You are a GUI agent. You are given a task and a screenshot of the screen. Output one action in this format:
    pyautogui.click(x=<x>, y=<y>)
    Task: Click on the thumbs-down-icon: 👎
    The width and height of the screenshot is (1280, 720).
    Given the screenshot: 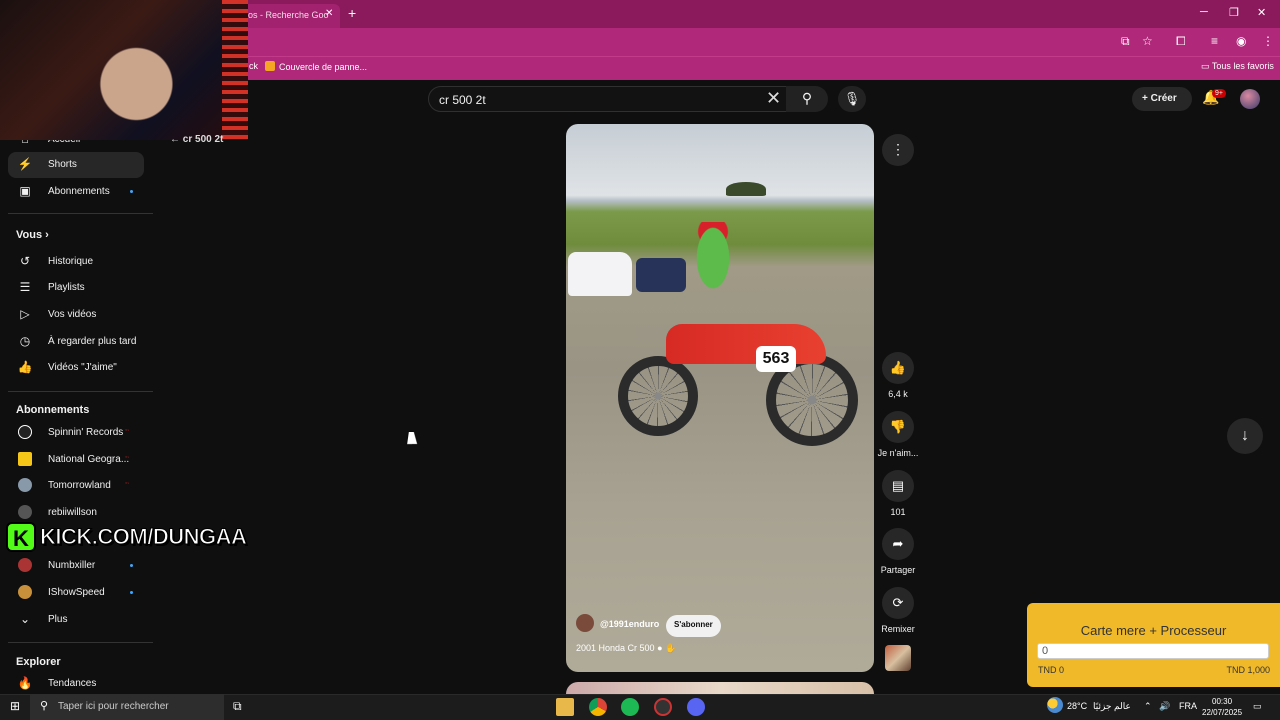 What is the action you would take?
    pyautogui.click(x=898, y=426)
    